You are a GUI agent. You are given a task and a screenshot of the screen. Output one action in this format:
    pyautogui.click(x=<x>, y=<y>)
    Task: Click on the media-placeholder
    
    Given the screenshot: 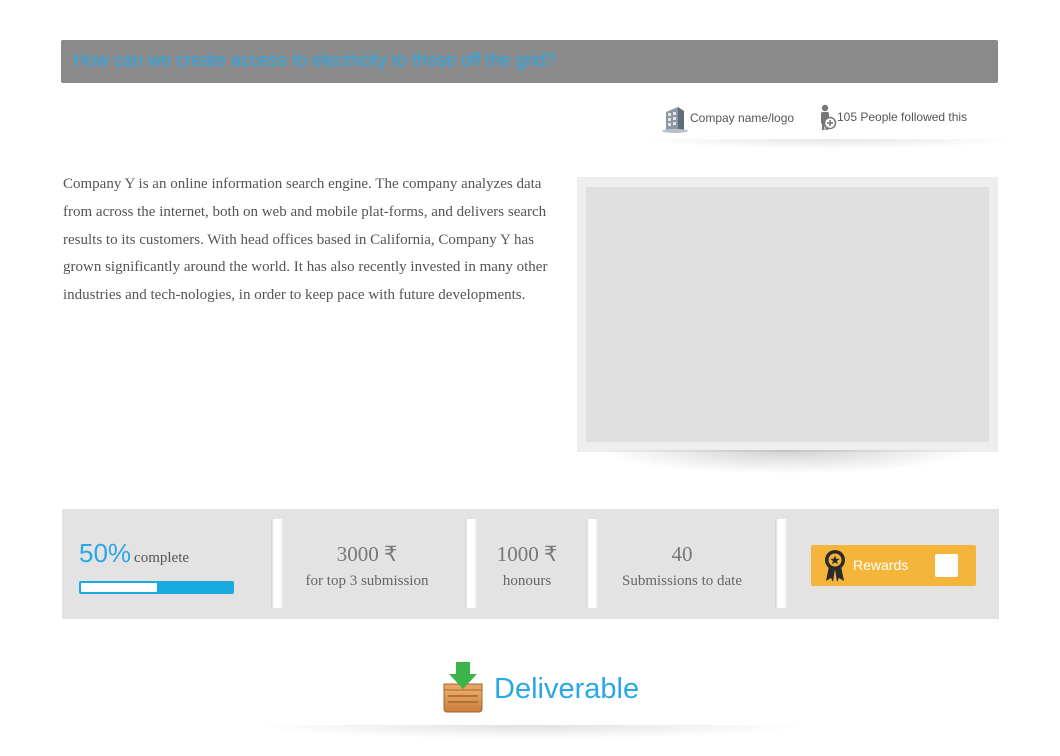 What is the action you would take?
    pyautogui.click(x=787, y=314)
    